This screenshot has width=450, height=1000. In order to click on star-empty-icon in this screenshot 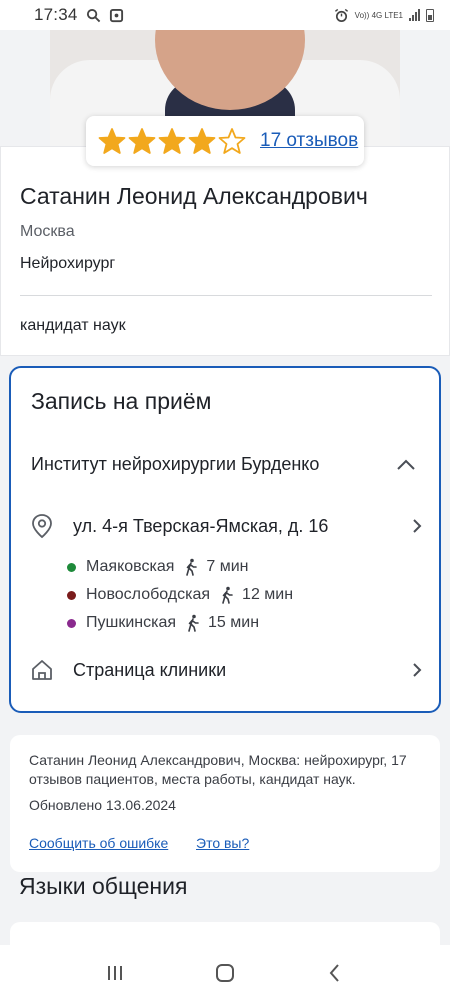, I will do `click(232, 141)`.